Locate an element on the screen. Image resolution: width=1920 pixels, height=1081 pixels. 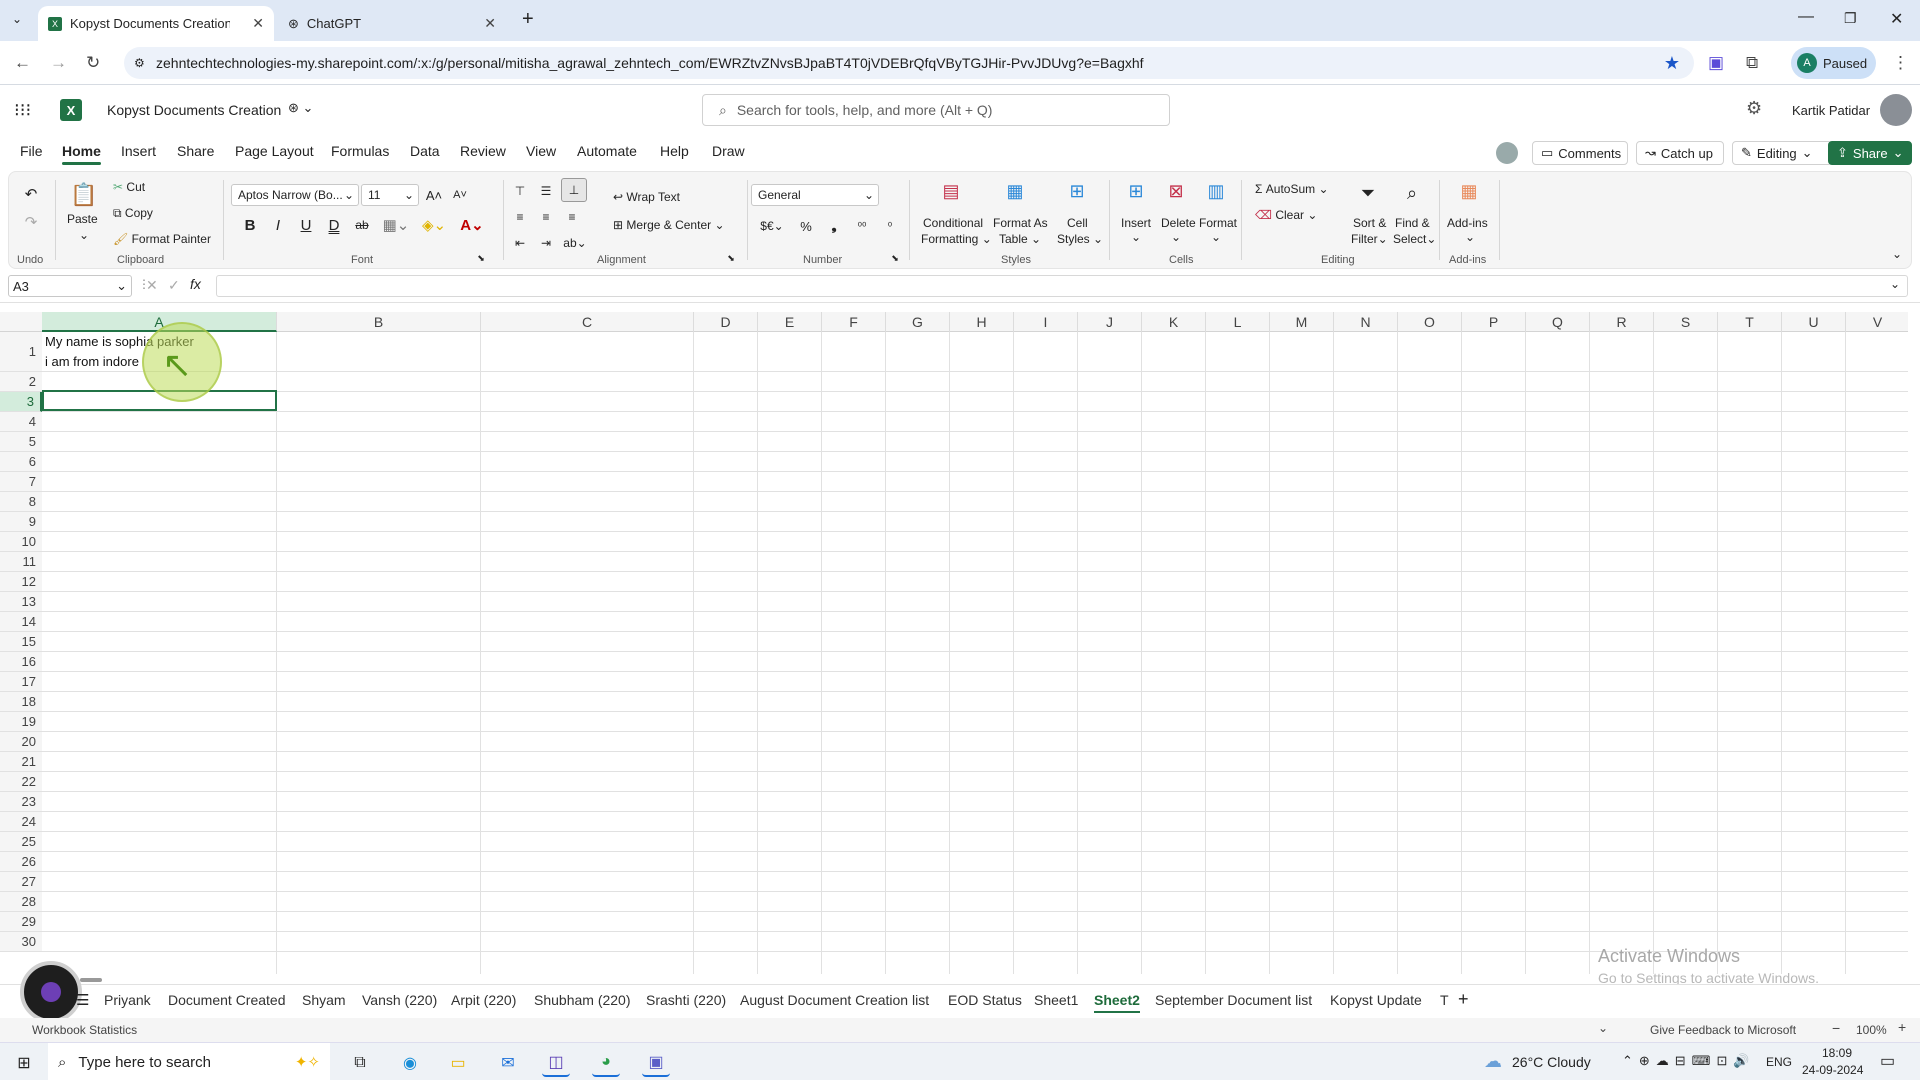
font-size-select: 11 ⌄ is located at coordinates (390, 195).